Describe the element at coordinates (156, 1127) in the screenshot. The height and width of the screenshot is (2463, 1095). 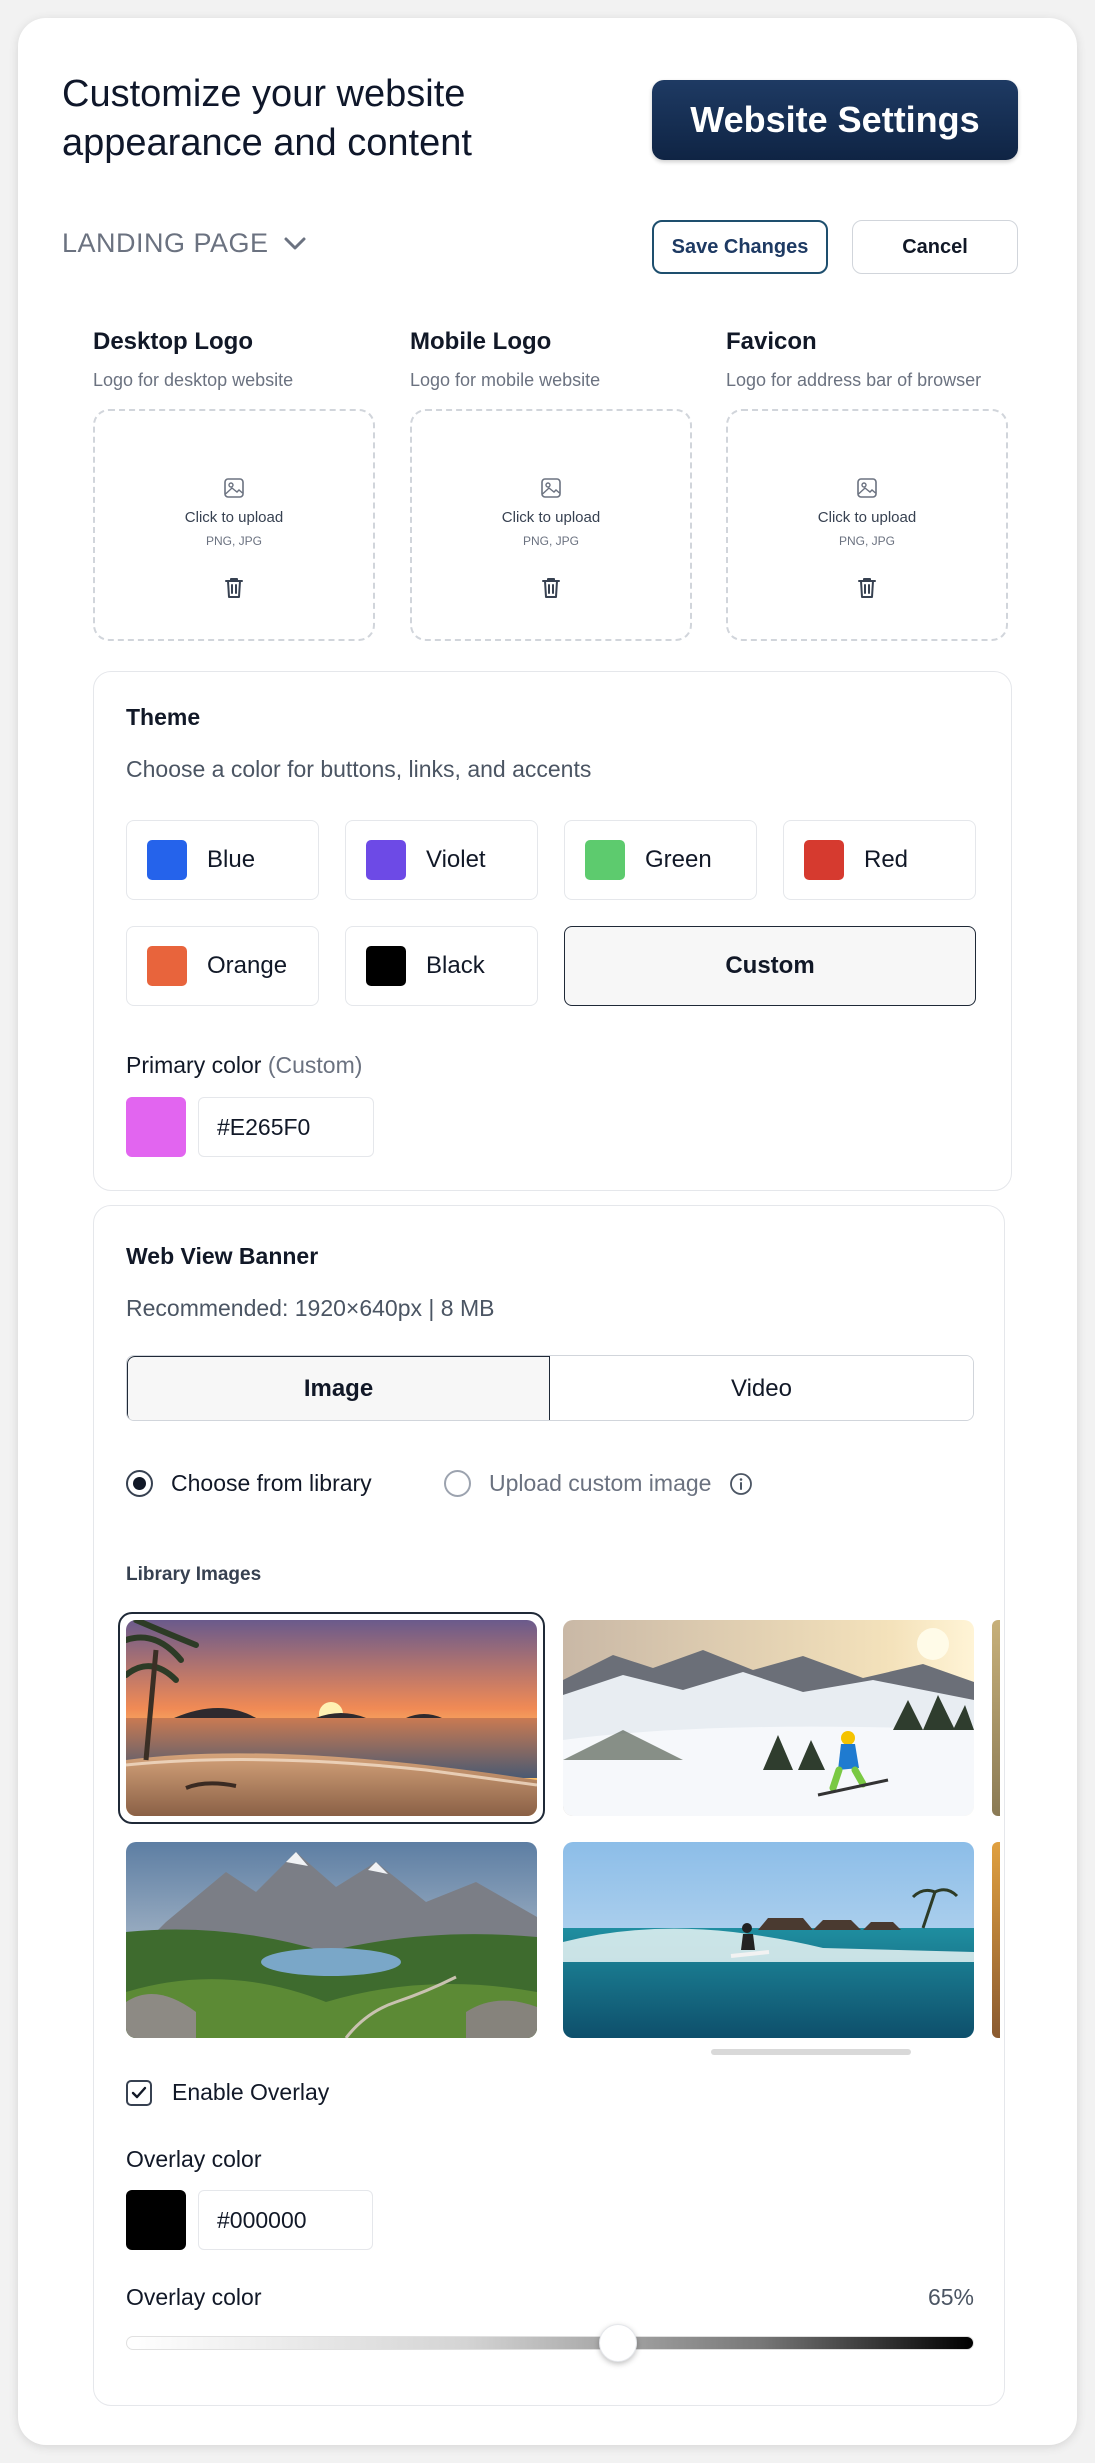
I see `primary-color-picker` at that location.